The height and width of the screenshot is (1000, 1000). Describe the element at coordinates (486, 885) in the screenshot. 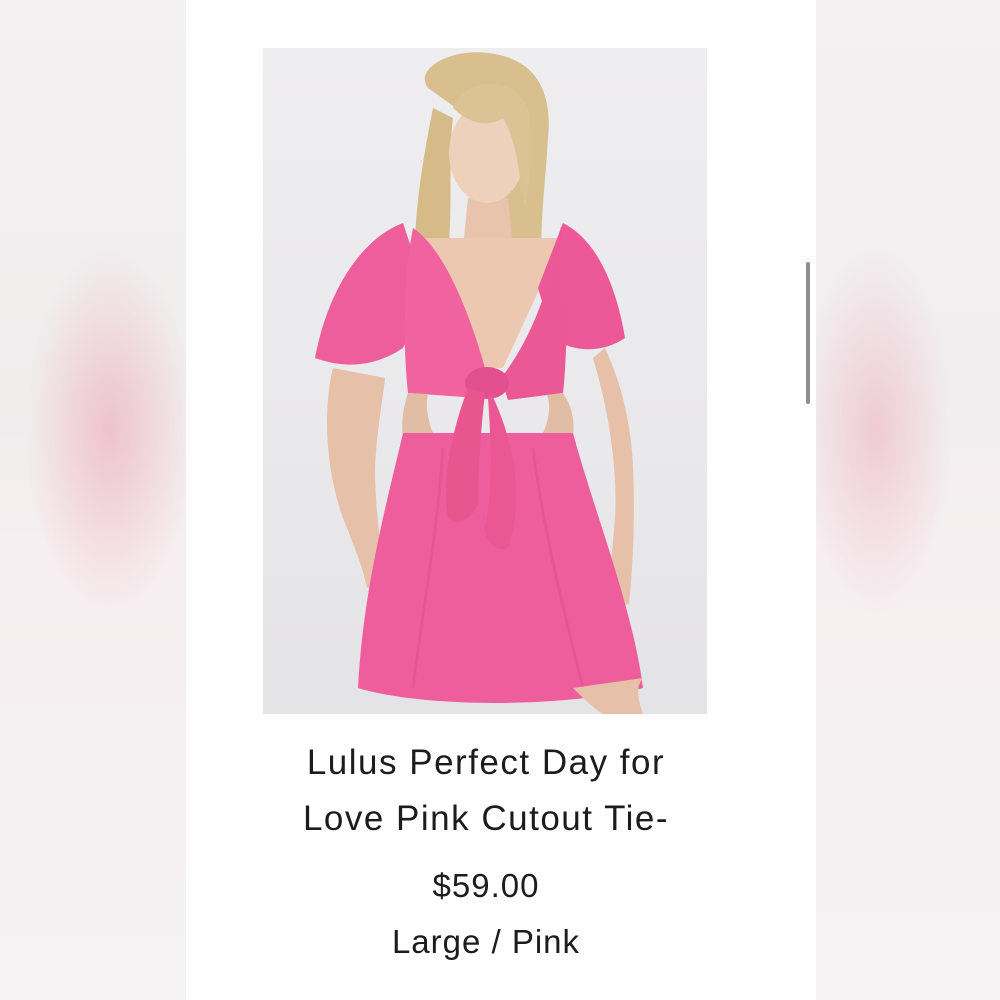

I see `product-price: $59.00` at that location.